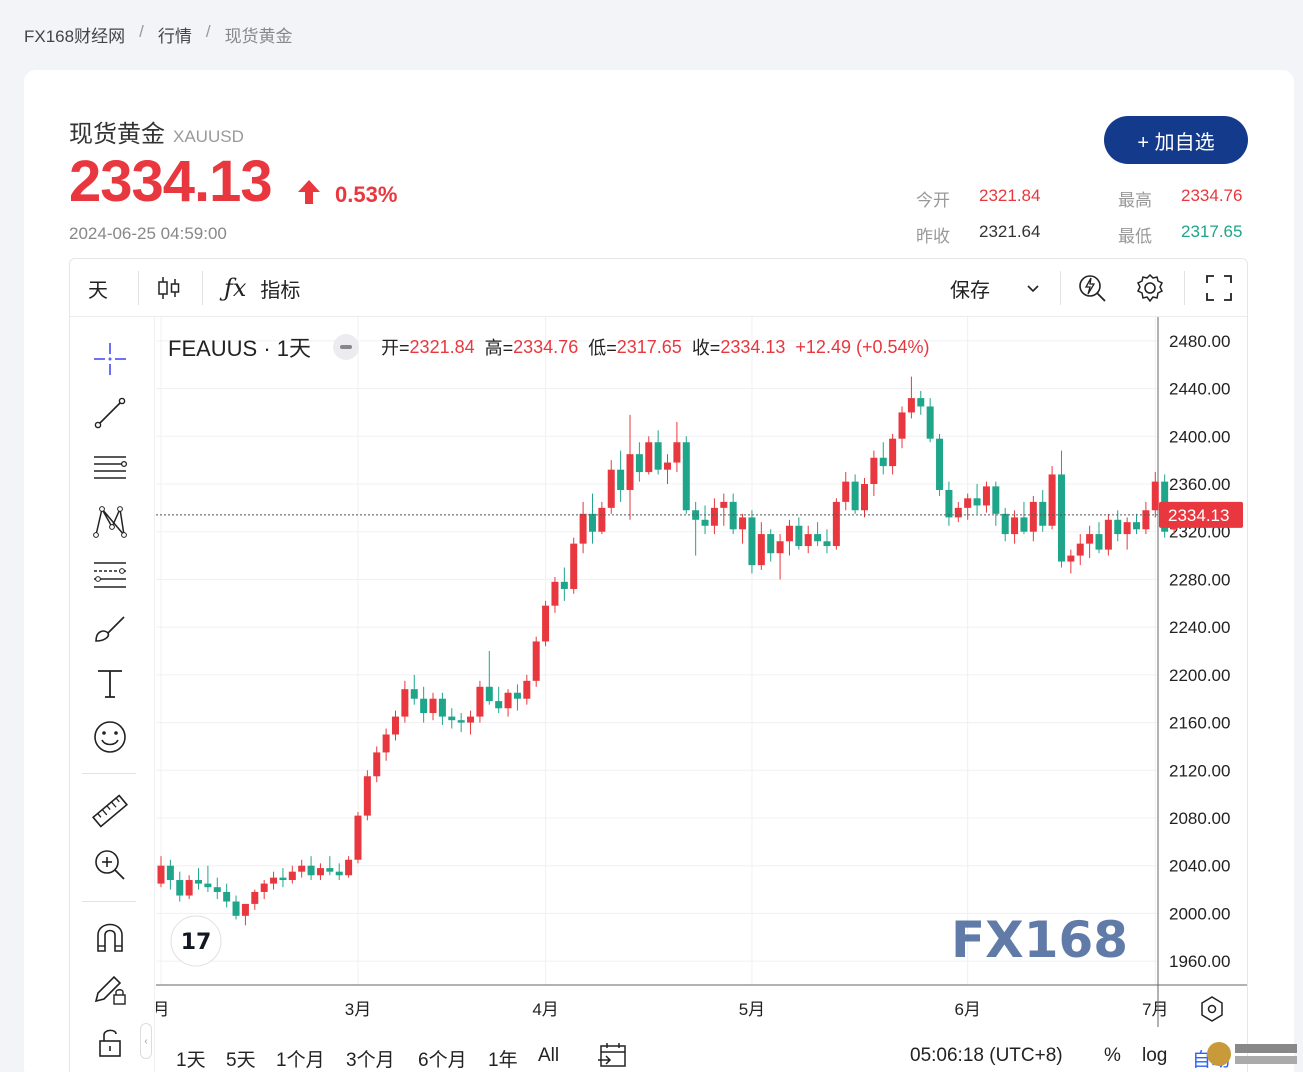  Describe the element at coordinates (613, 1056) in the screenshot. I see `date-range-icon` at that location.